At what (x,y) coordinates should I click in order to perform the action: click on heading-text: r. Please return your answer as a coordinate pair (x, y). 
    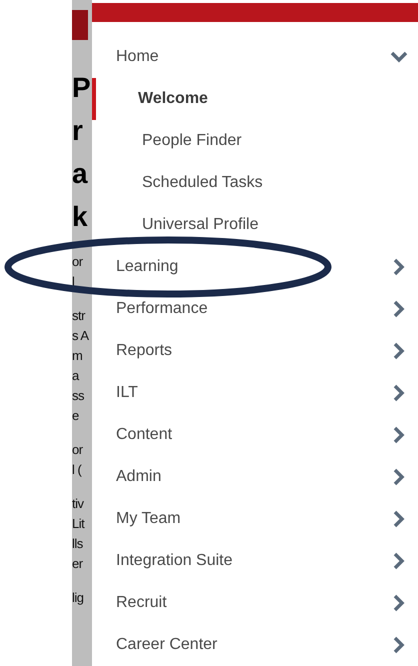
    Looking at the image, I should click on (78, 131).